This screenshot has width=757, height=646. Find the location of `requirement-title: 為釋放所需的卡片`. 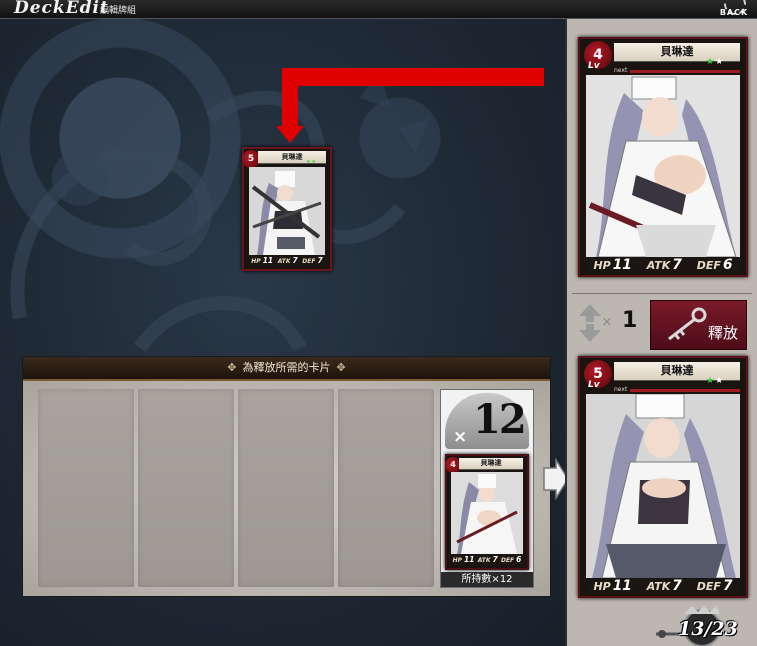

requirement-title: 為釋放所需的卡片 is located at coordinates (286, 367).